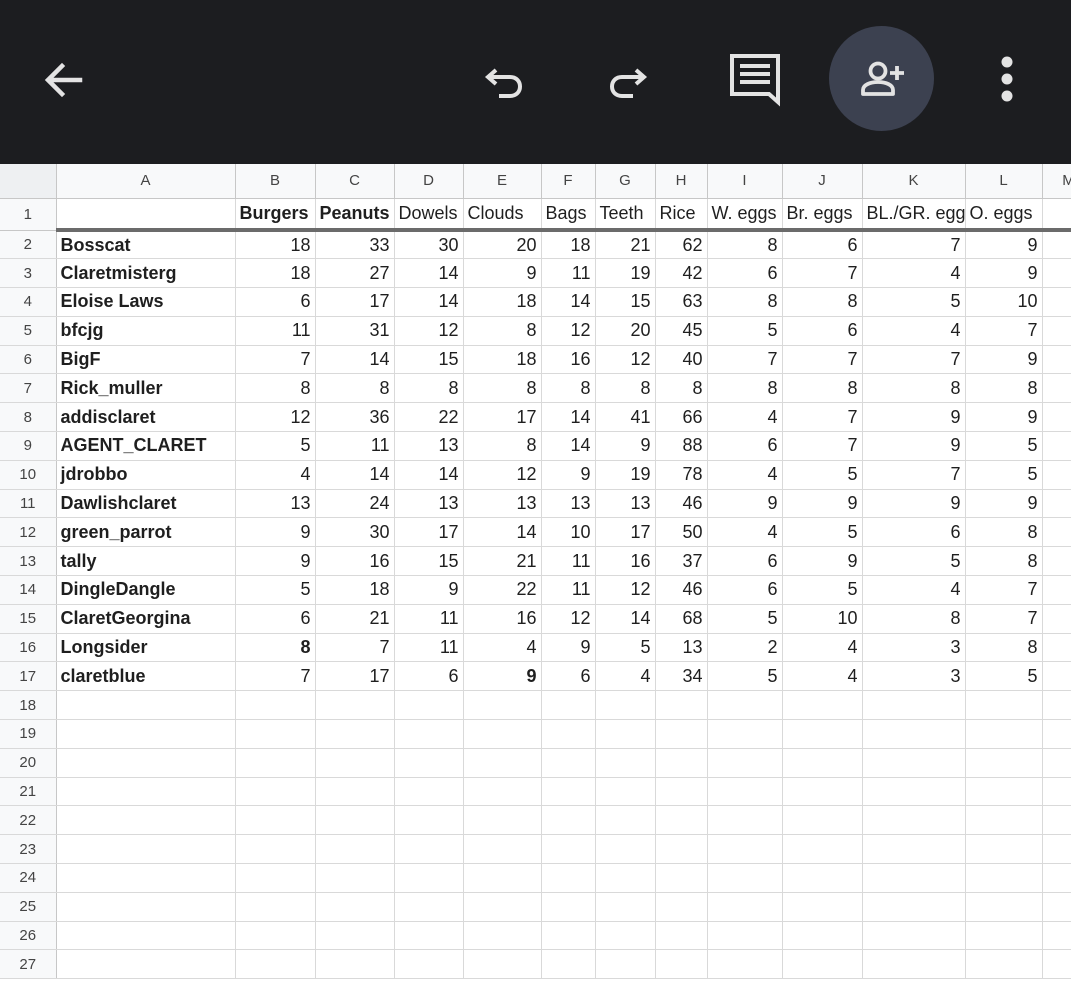 This screenshot has height=1002, width=1071. Describe the element at coordinates (681, 417) in the screenshot. I see `value-cell: 66` at that location.